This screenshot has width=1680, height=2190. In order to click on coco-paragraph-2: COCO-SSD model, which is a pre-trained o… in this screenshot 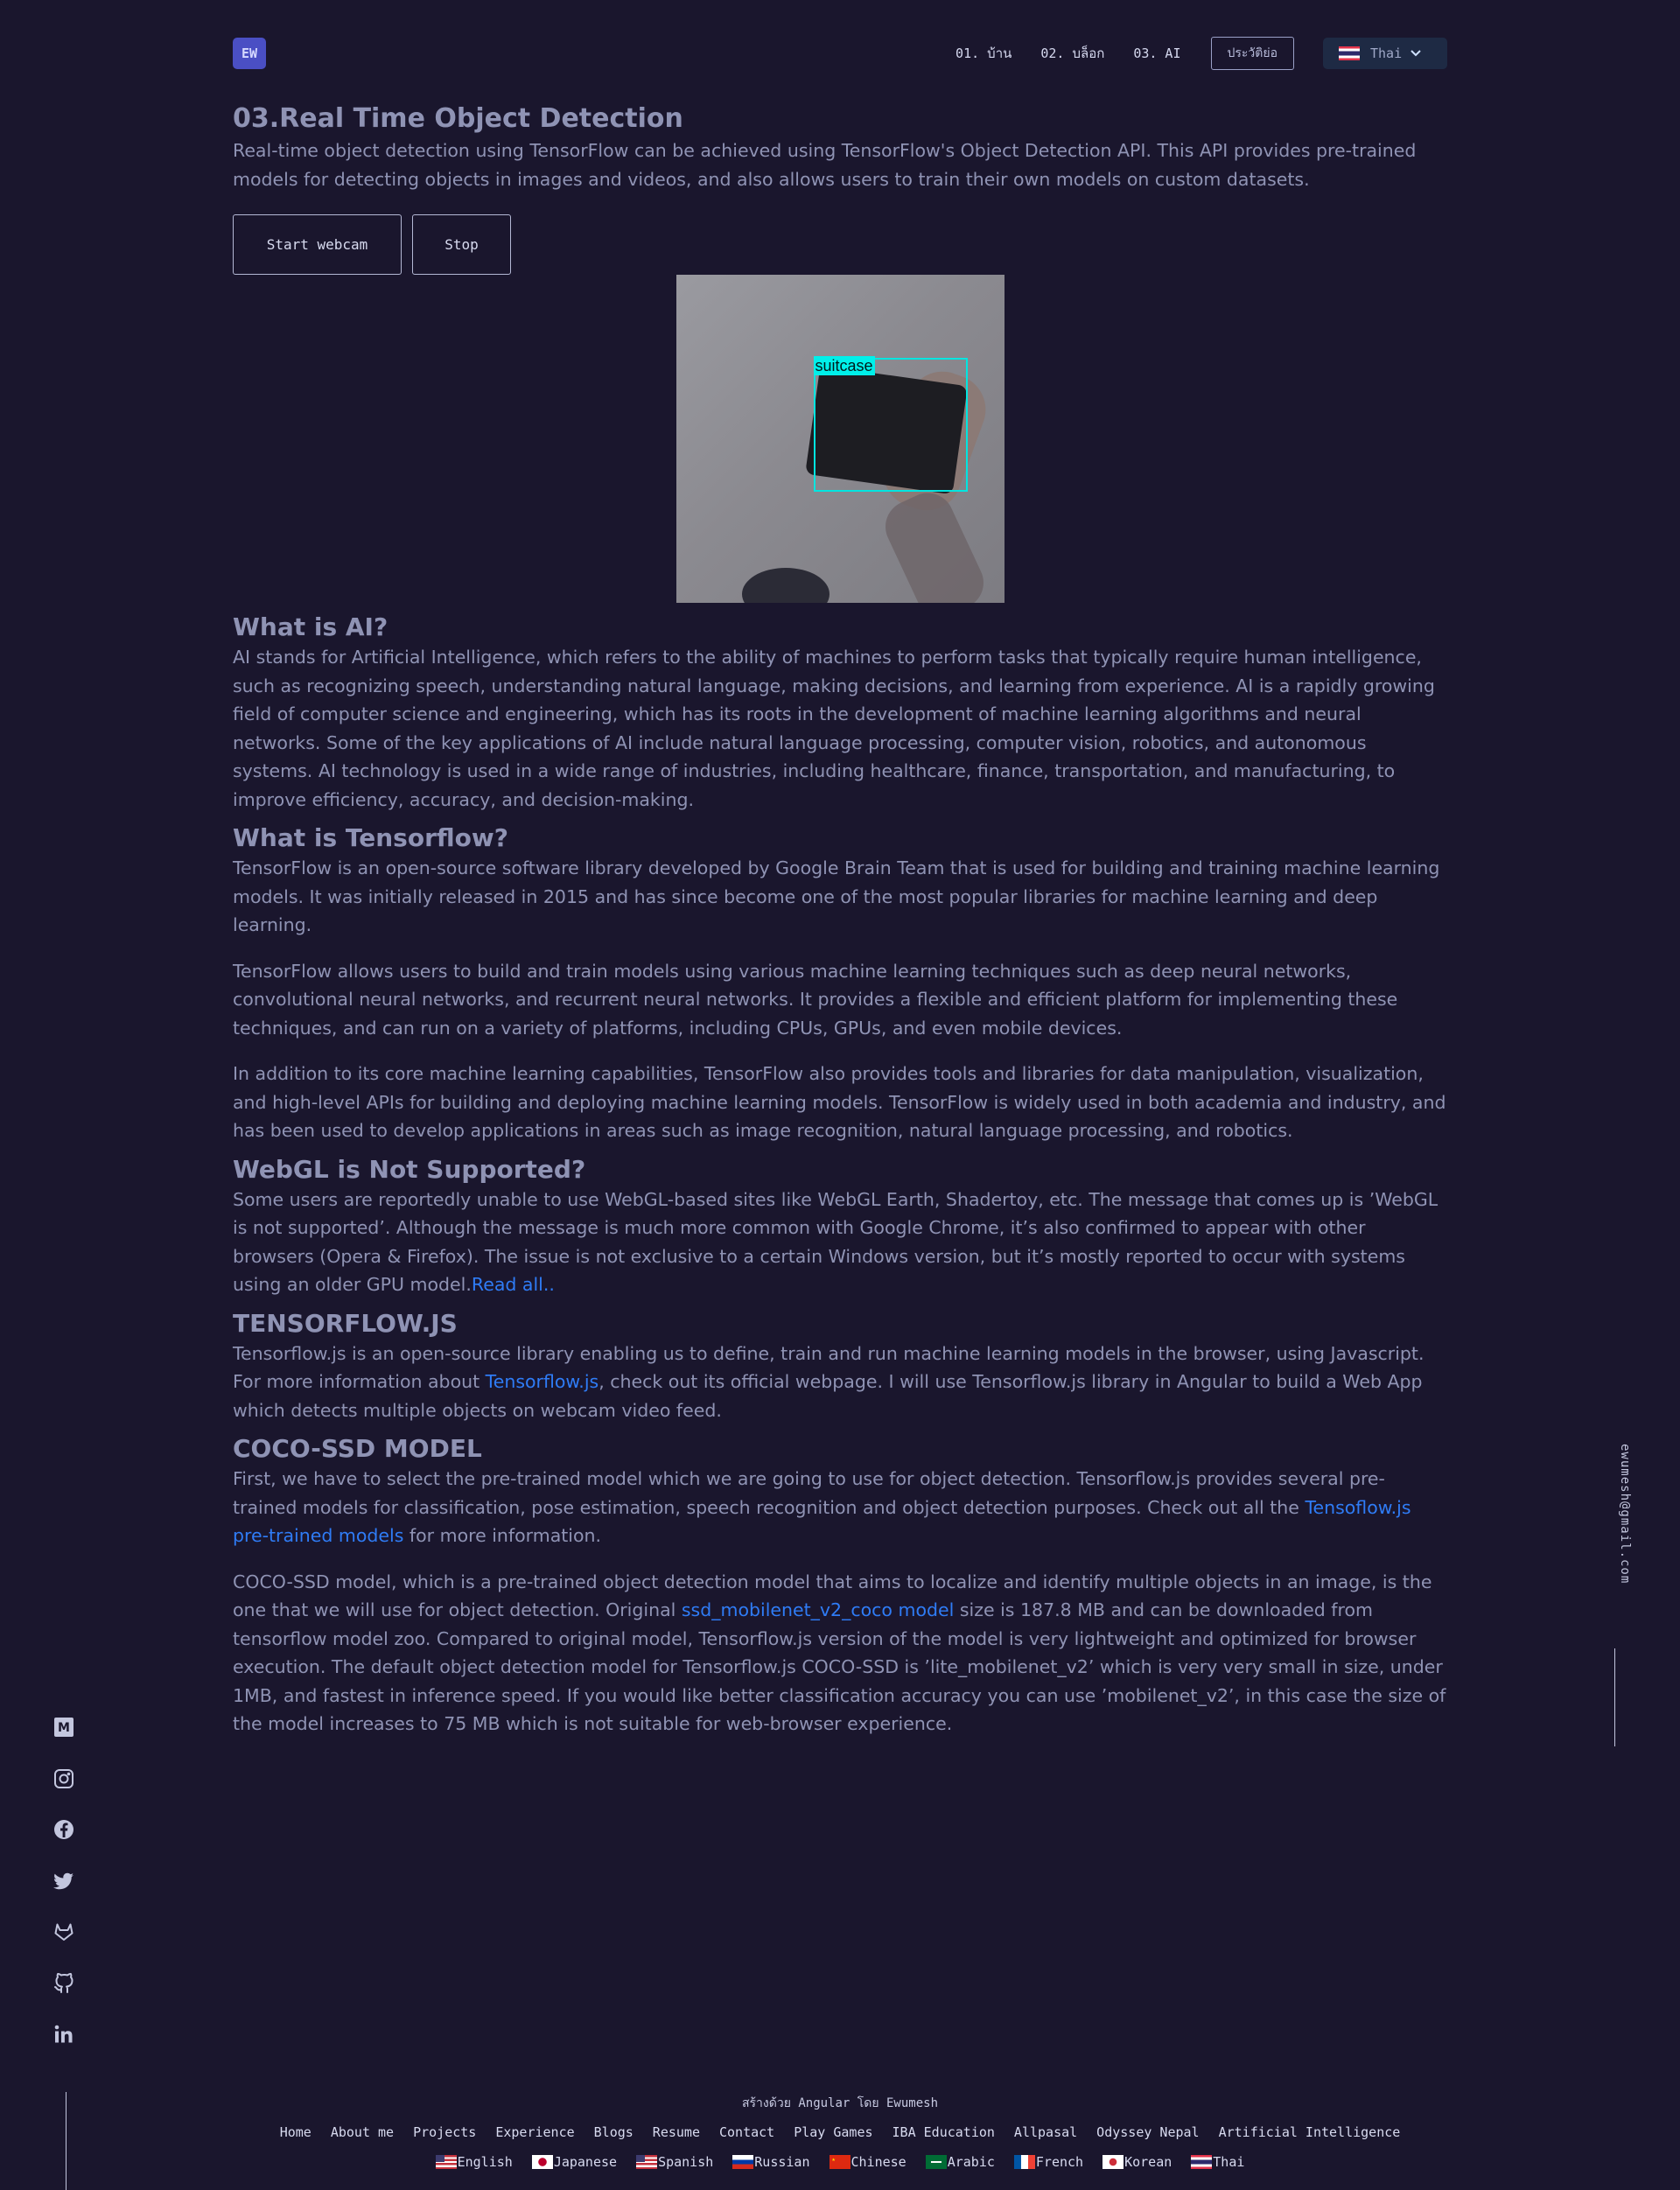, I will do `click(840, 1653)`.